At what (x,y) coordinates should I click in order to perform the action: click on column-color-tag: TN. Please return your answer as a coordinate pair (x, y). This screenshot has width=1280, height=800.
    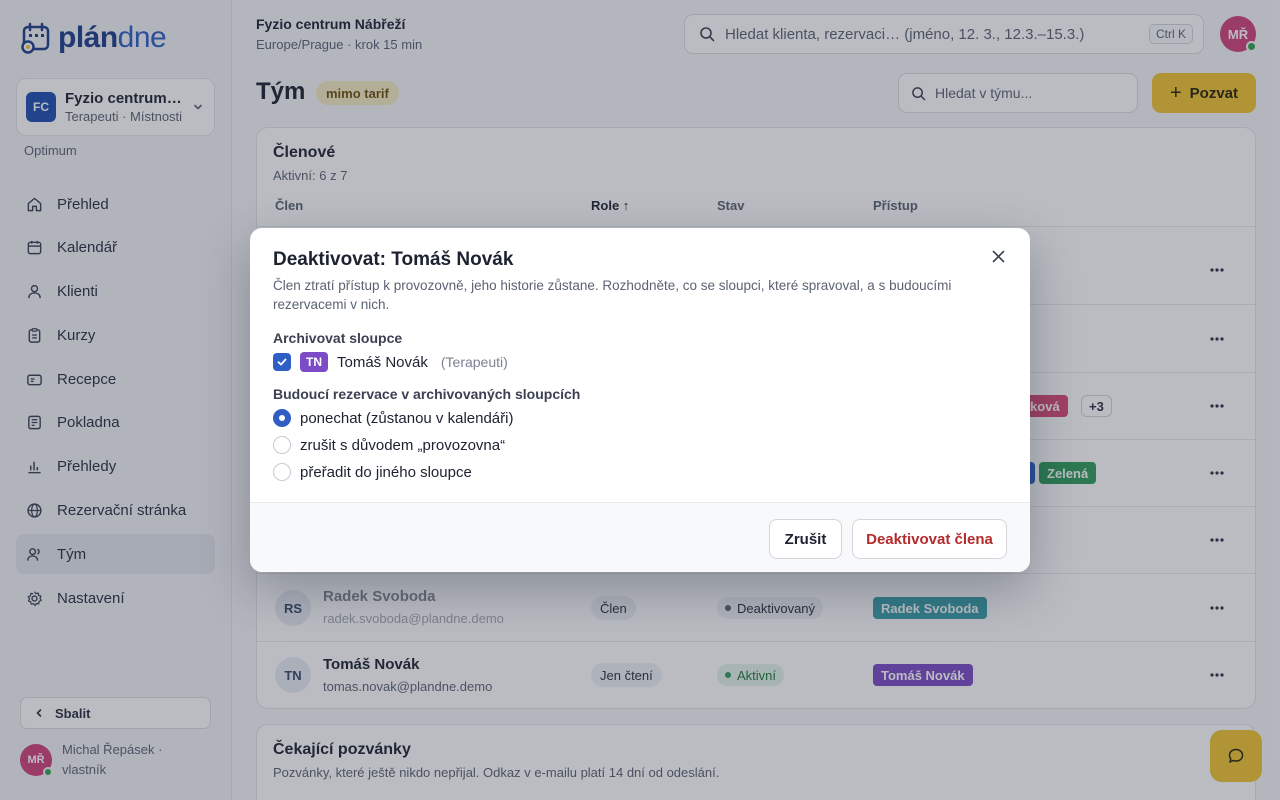
    Looking at the image, I should click on (314, 362).